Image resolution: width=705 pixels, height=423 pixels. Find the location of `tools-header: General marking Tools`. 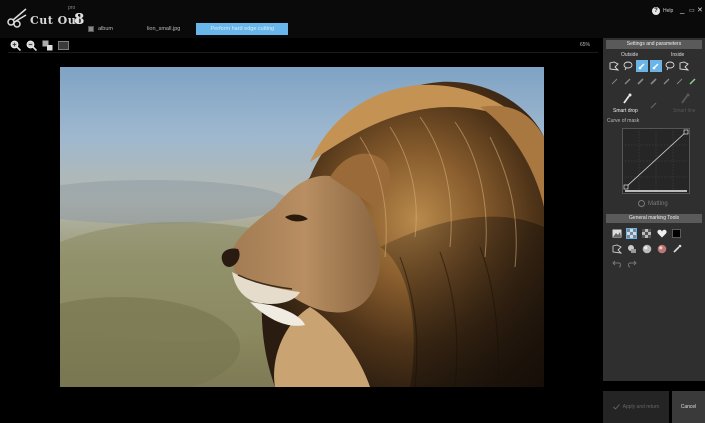

tools-header: General marking Tools is located at coordinates (654, 218).